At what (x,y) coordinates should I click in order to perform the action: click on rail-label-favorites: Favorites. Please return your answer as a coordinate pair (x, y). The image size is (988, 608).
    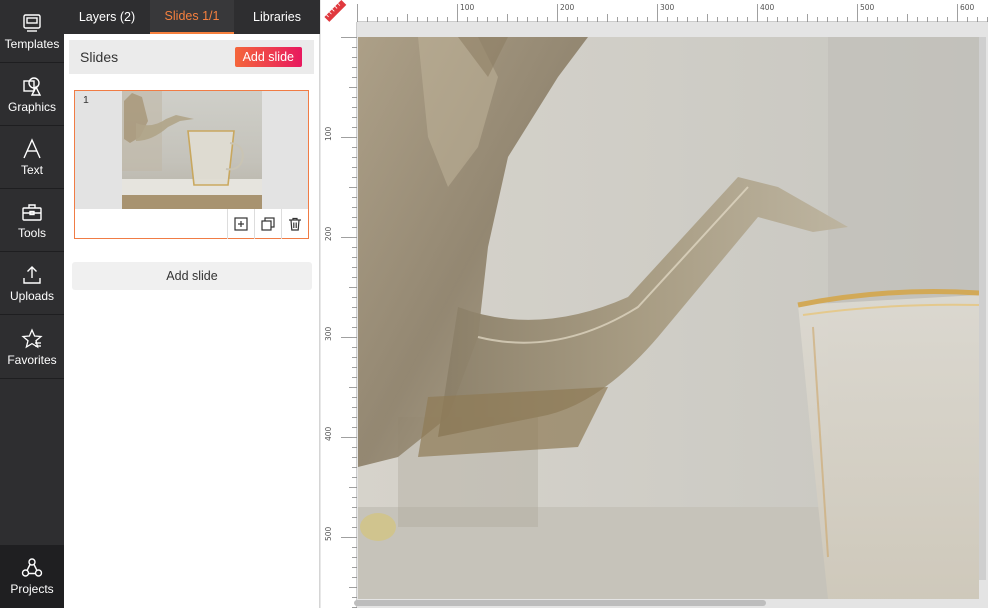
    Looking at the image, I should click on (32, 359).